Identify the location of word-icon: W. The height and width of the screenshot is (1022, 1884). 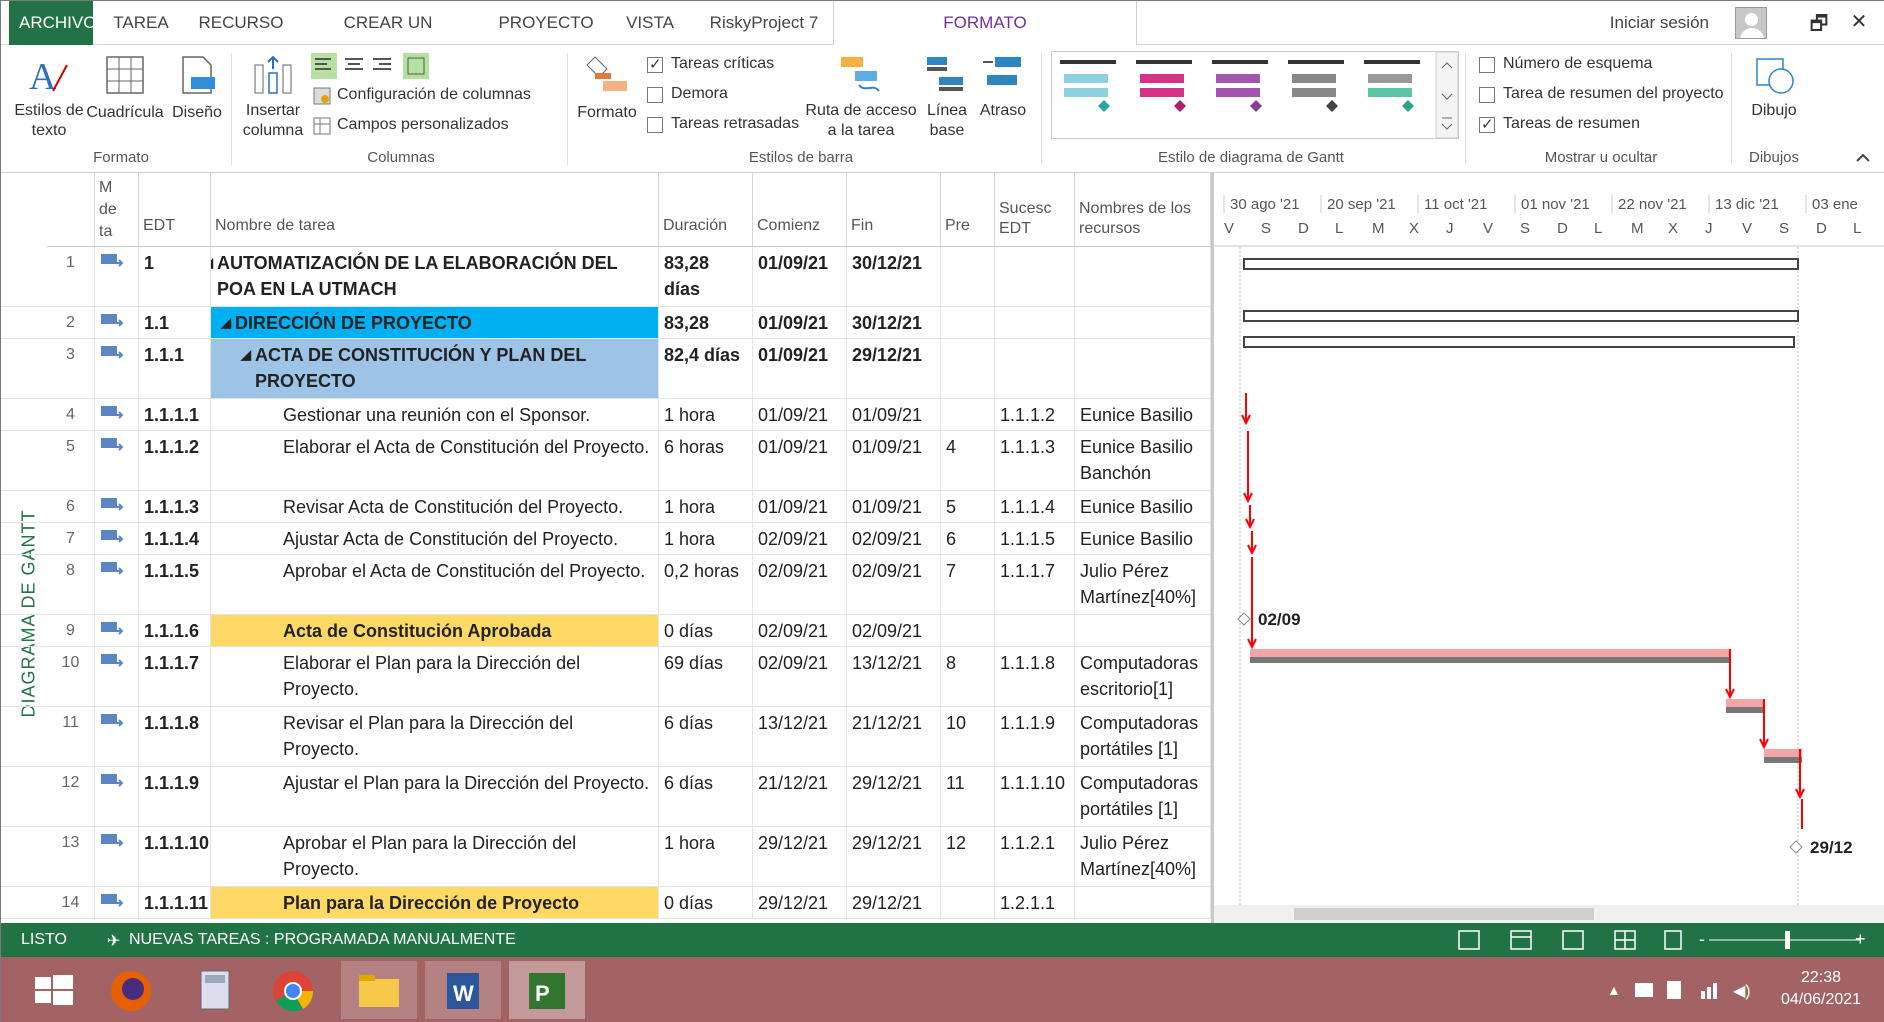
(463, 990).